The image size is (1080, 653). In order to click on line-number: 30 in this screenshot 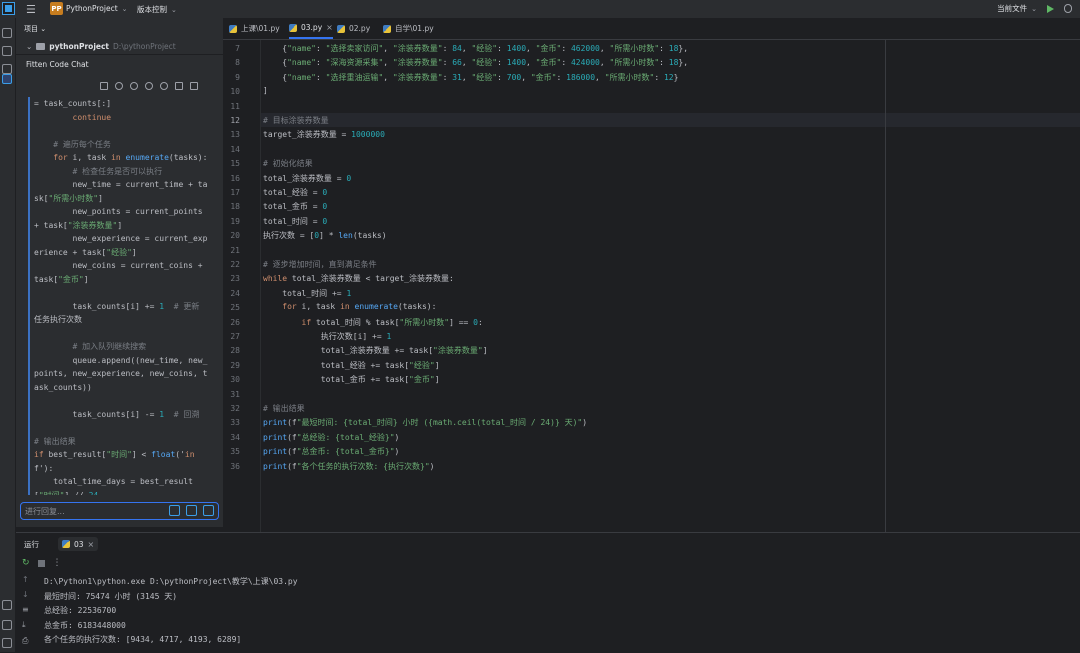, I will do `click(235, 380)`.